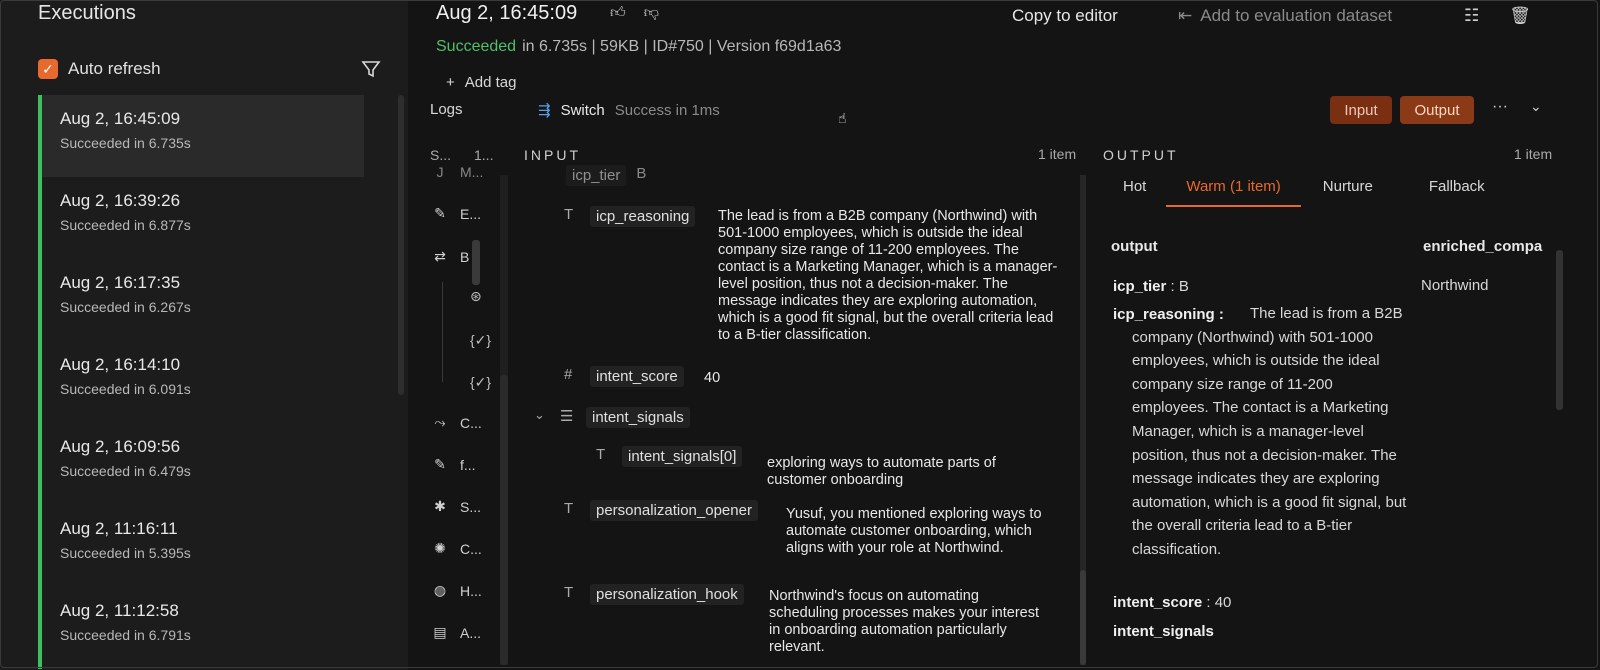 Image resolution: width=1600 pixels, height=670 pixels. Describe the element at coordinates (440, 590) in the screenshot. I see `node-icon: ◍` at that location.